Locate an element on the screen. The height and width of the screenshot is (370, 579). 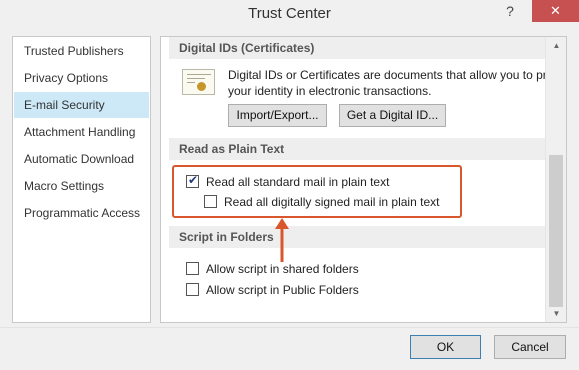
scroll-down-icon: ▼ is located at coordinates (556, 313).